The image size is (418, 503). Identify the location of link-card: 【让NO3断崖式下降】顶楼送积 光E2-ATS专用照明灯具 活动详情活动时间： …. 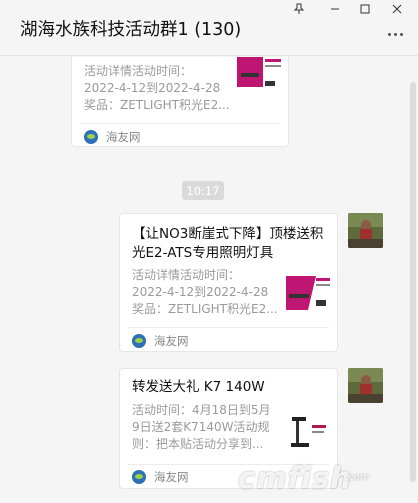
(228, 282).